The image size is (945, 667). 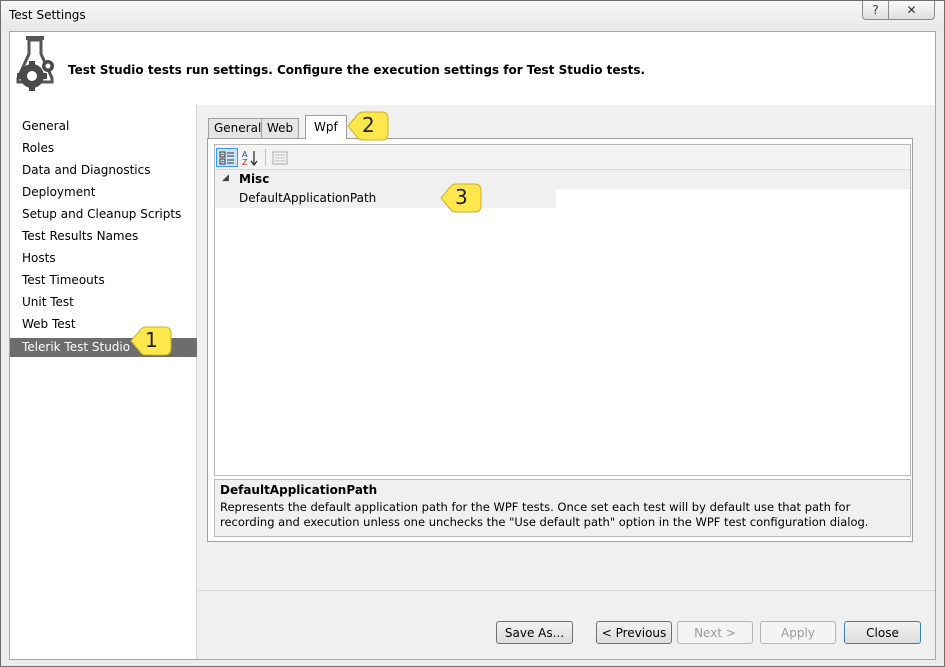 I want to click on tab-general: General, so click(x=238, y=128).